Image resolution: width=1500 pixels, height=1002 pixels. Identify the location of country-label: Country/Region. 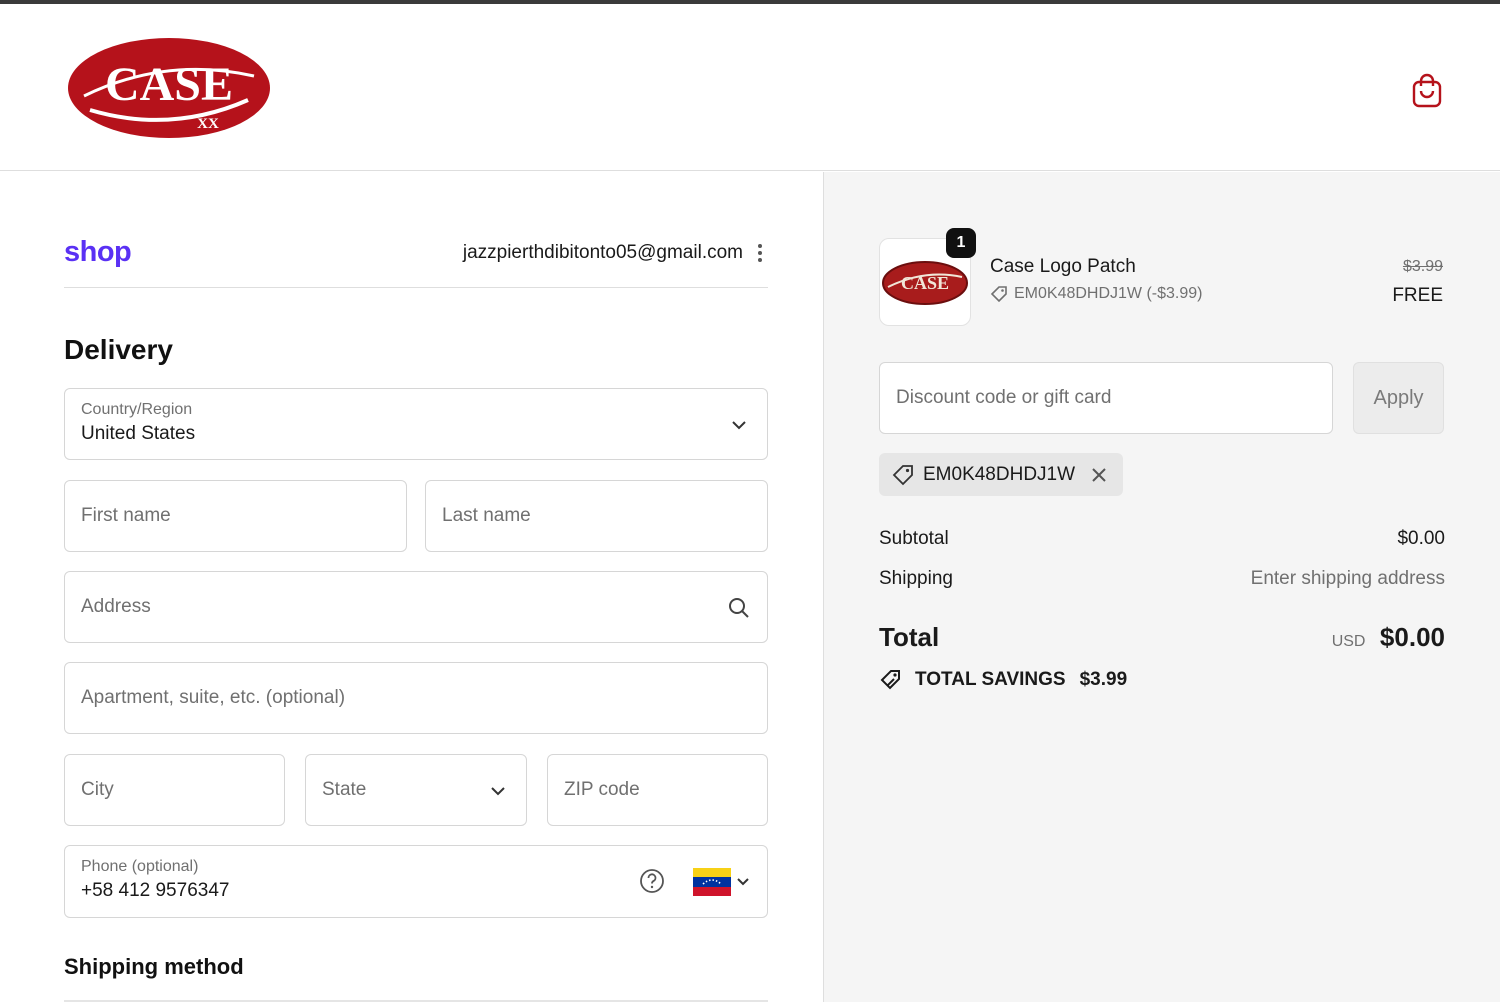
(137, 409).